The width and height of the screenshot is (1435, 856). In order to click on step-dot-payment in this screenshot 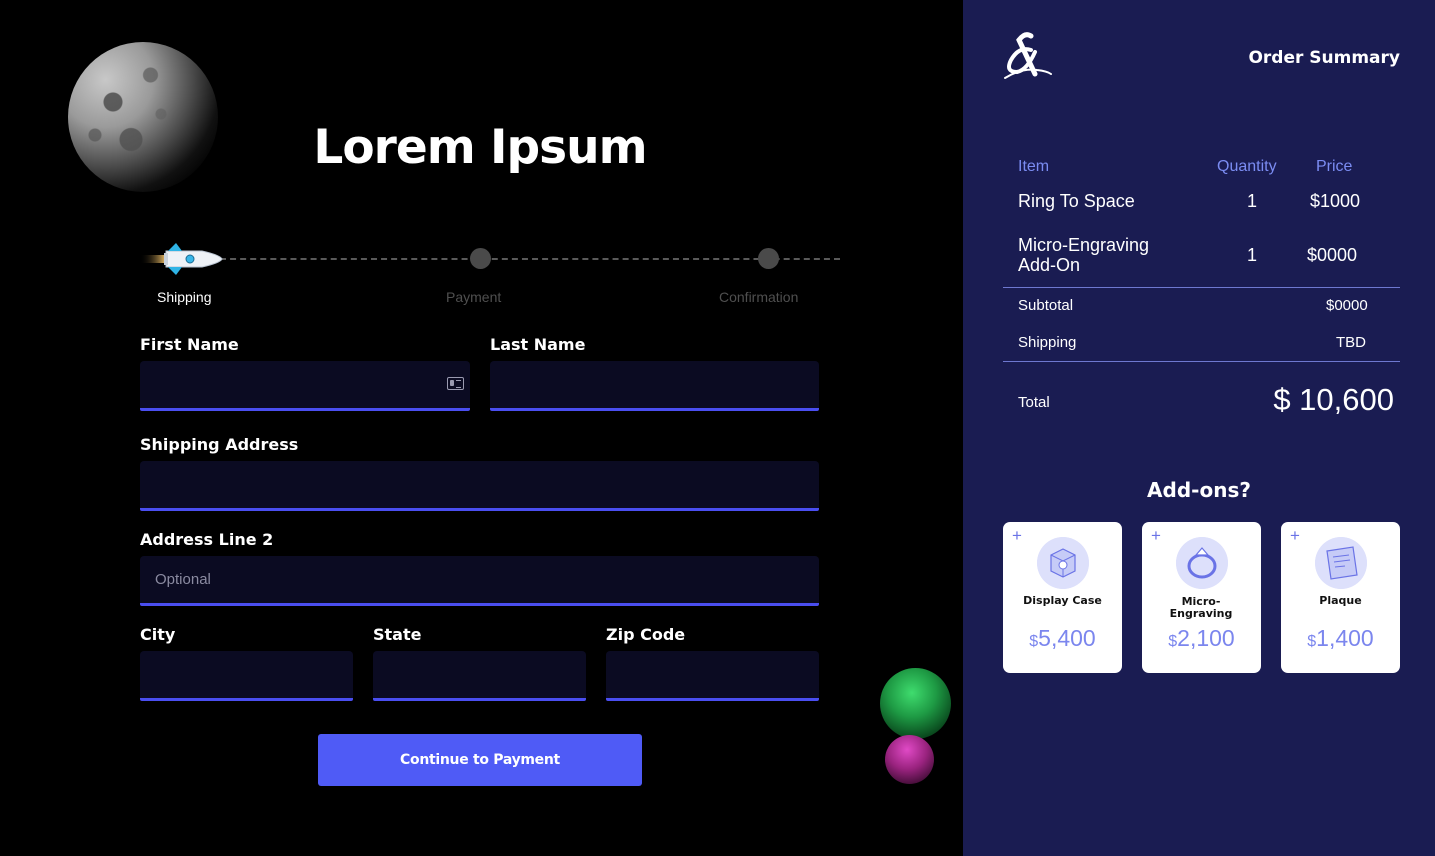, I will do `click(480, 258)`.